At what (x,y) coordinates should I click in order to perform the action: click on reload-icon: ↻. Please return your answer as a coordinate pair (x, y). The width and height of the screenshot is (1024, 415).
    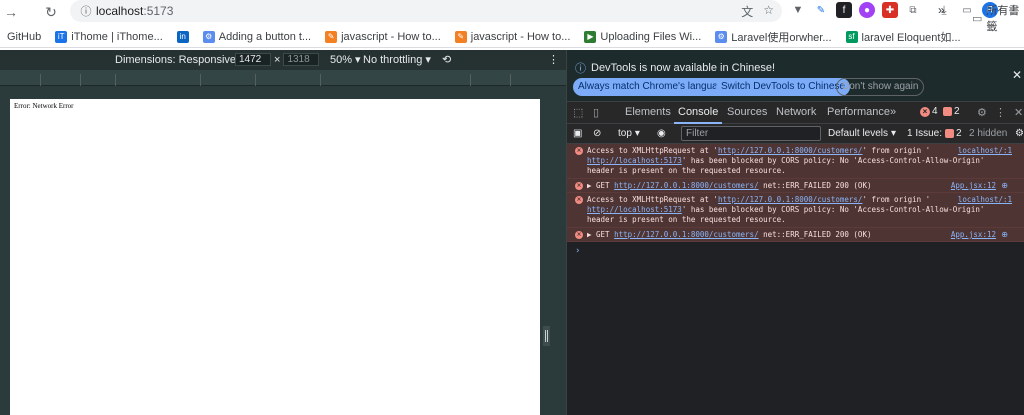
    Looking at the image, I should click on (51, 12).